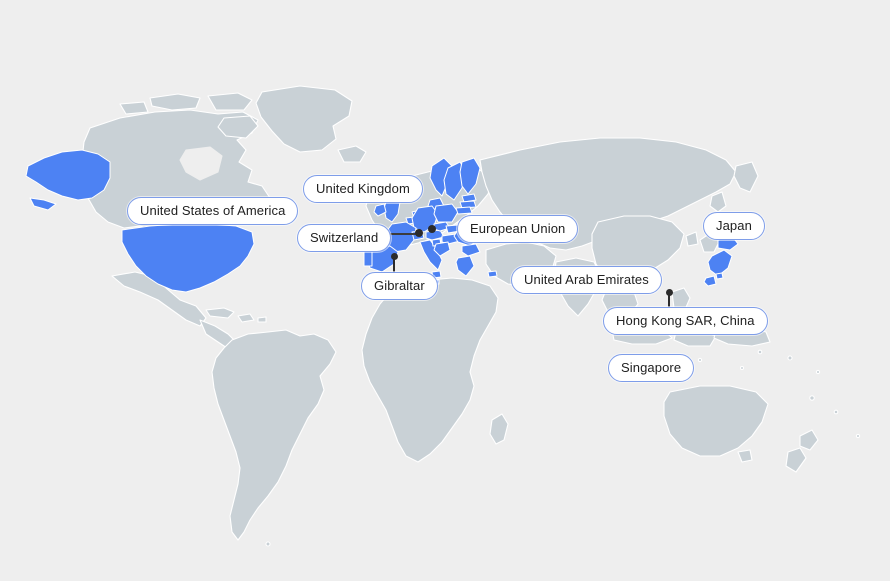  I want to click on map-label-united-arab-emirates: United Arab Emirates, so click(586, 280).